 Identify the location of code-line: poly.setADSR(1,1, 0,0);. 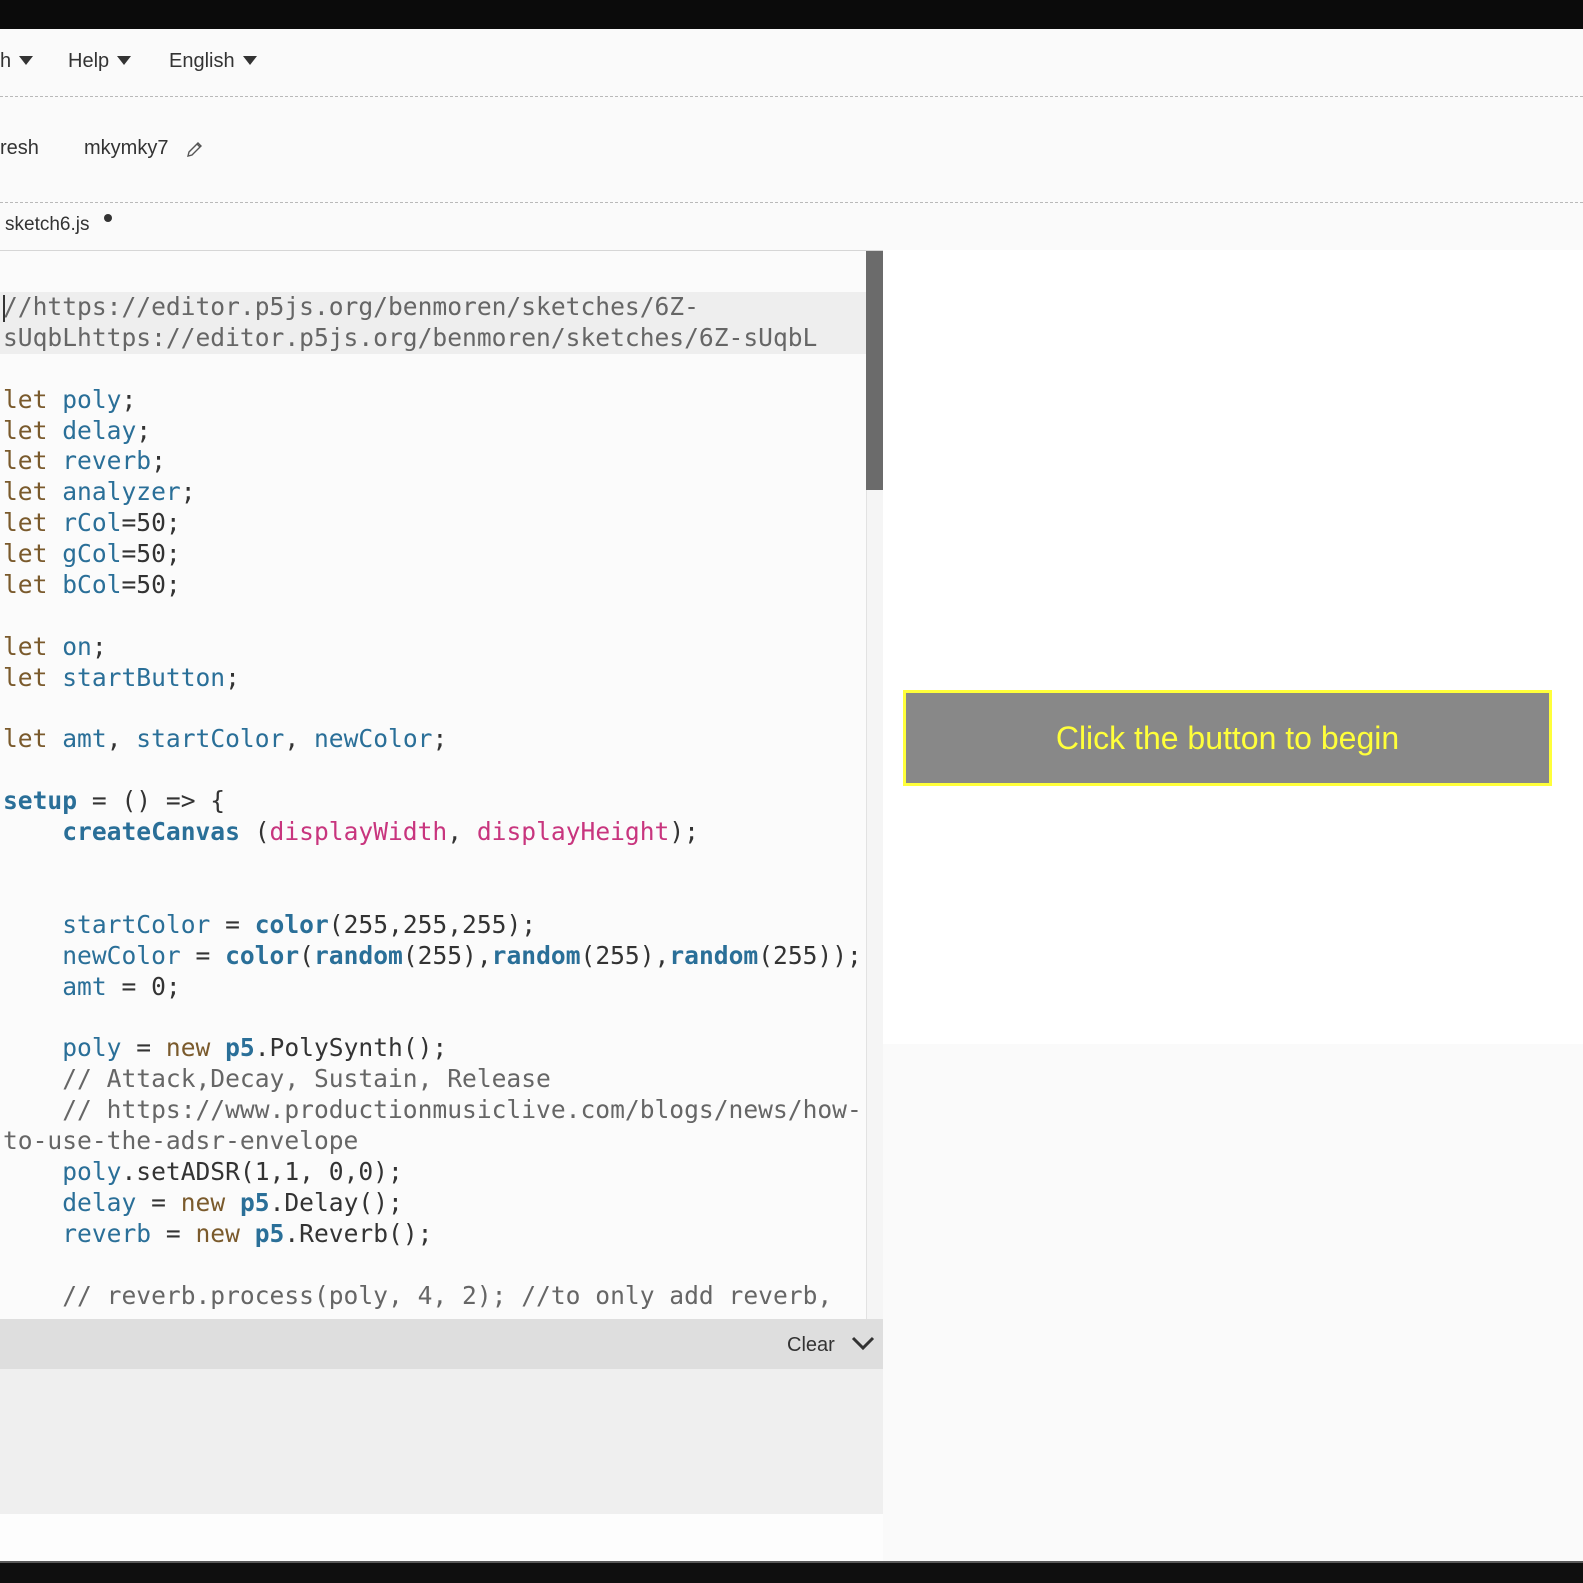
(433, 1172).